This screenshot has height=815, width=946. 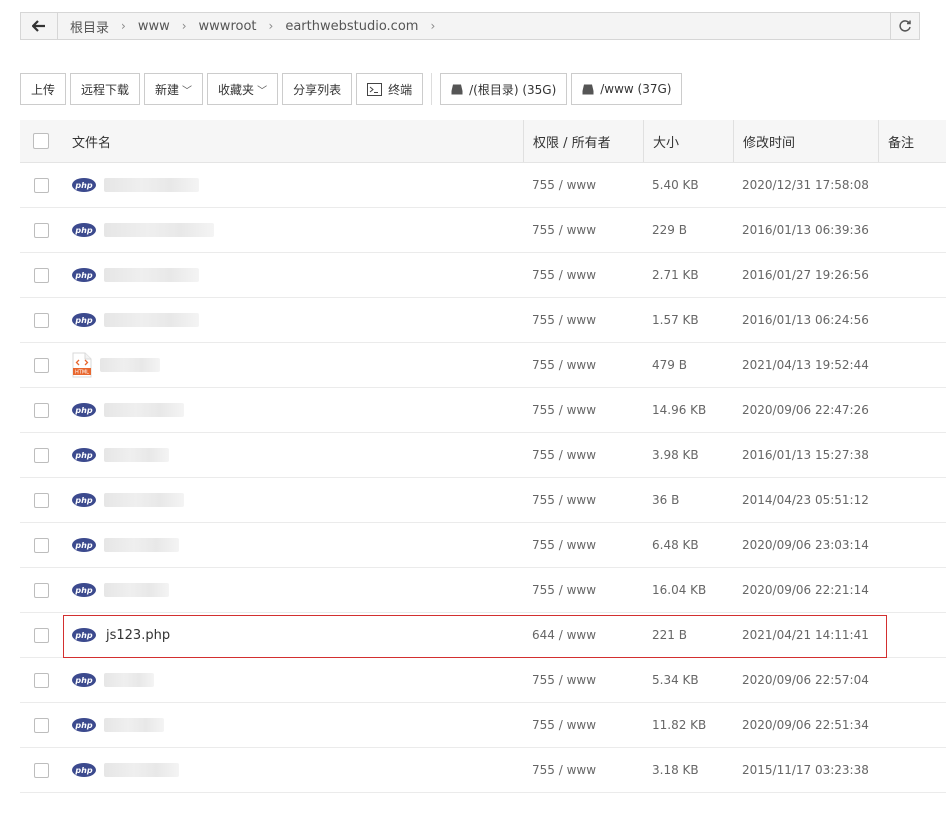 What do you see at coordinates (679, 725) in the screenshot?
I see `size-cell: 11.82 KB` at bounding box center [679, 725].